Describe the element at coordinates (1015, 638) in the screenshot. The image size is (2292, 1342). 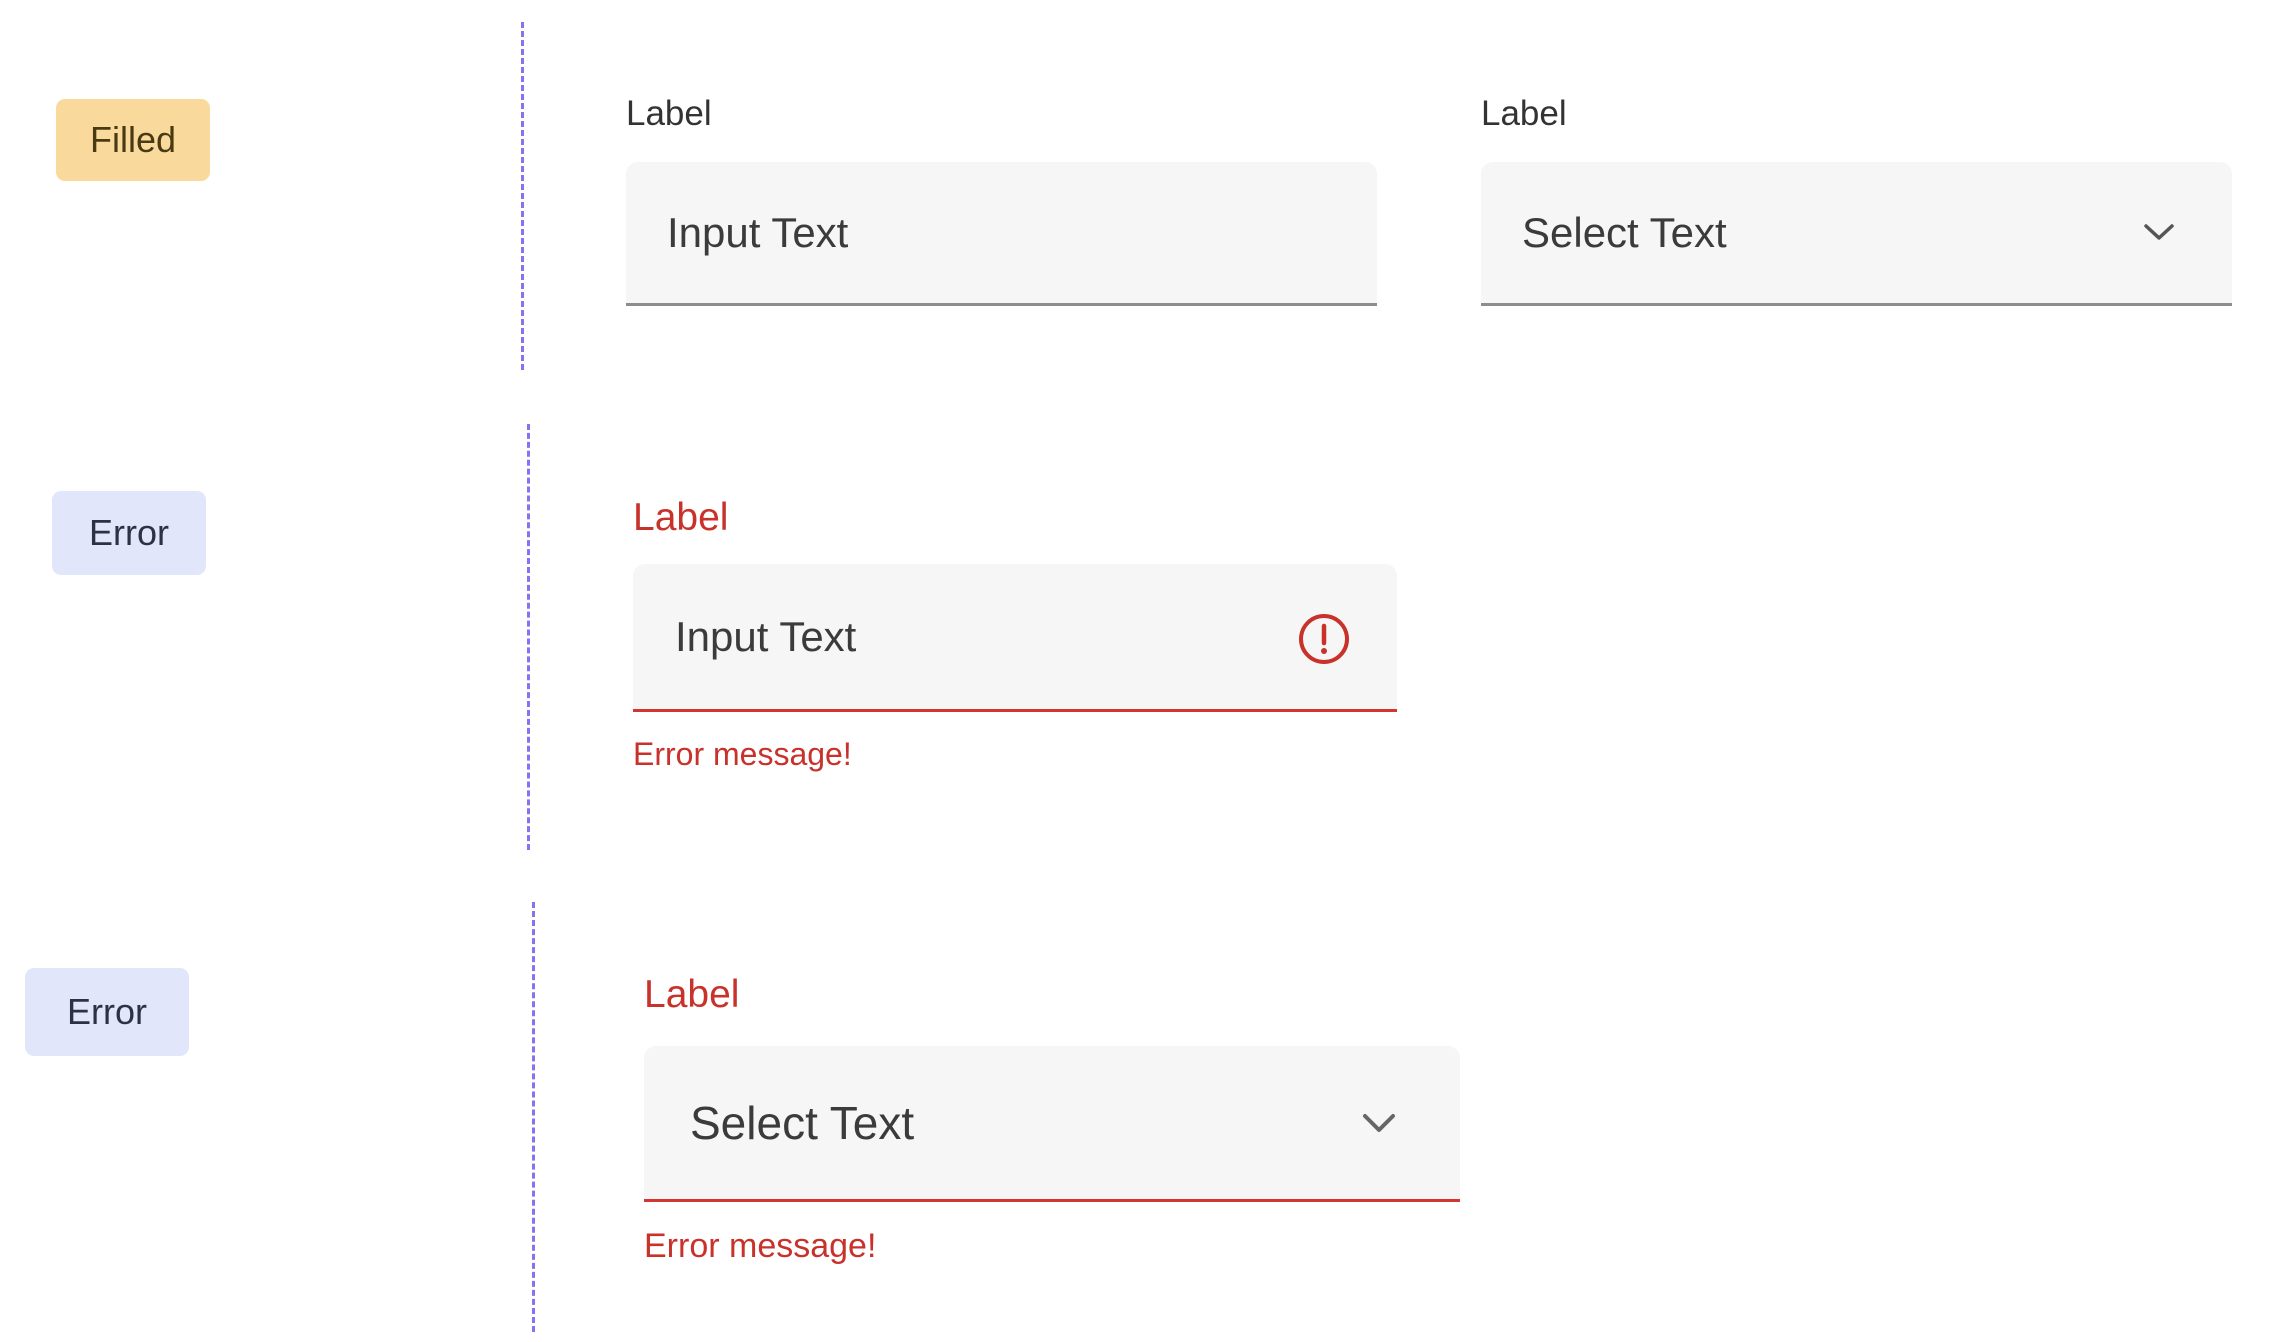
I see `text-input-error: Input Text` at that location.